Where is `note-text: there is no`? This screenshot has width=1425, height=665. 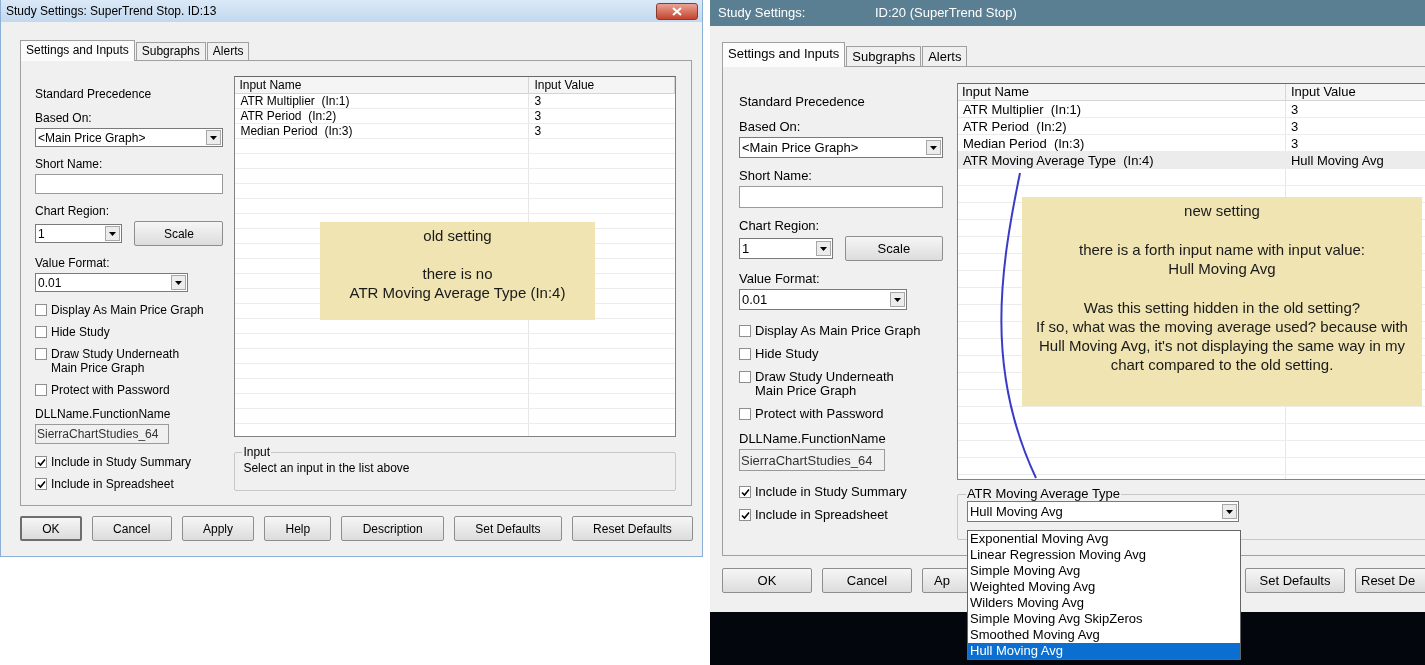
note-text: there is no is located at coordinates (457, 273).